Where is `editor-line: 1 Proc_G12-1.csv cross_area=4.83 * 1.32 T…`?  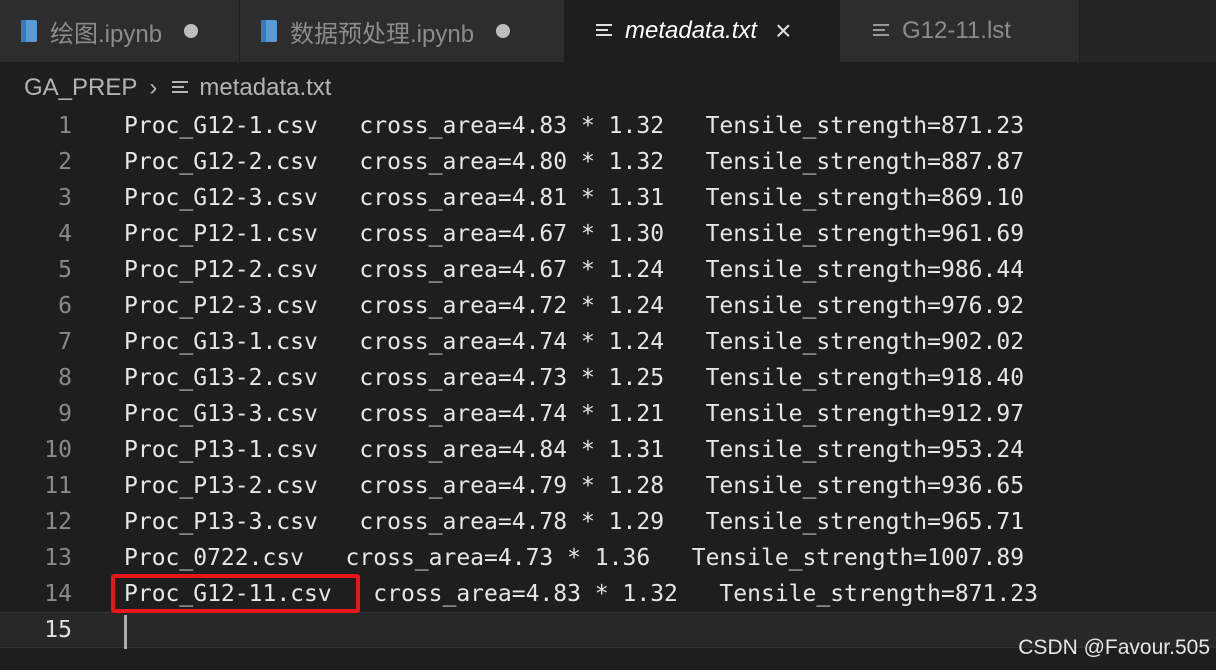 editor-line: 1 Proc_G12-1.csv cross_area=4.83 * 1.32 T… is located at coordinates (608, 126).